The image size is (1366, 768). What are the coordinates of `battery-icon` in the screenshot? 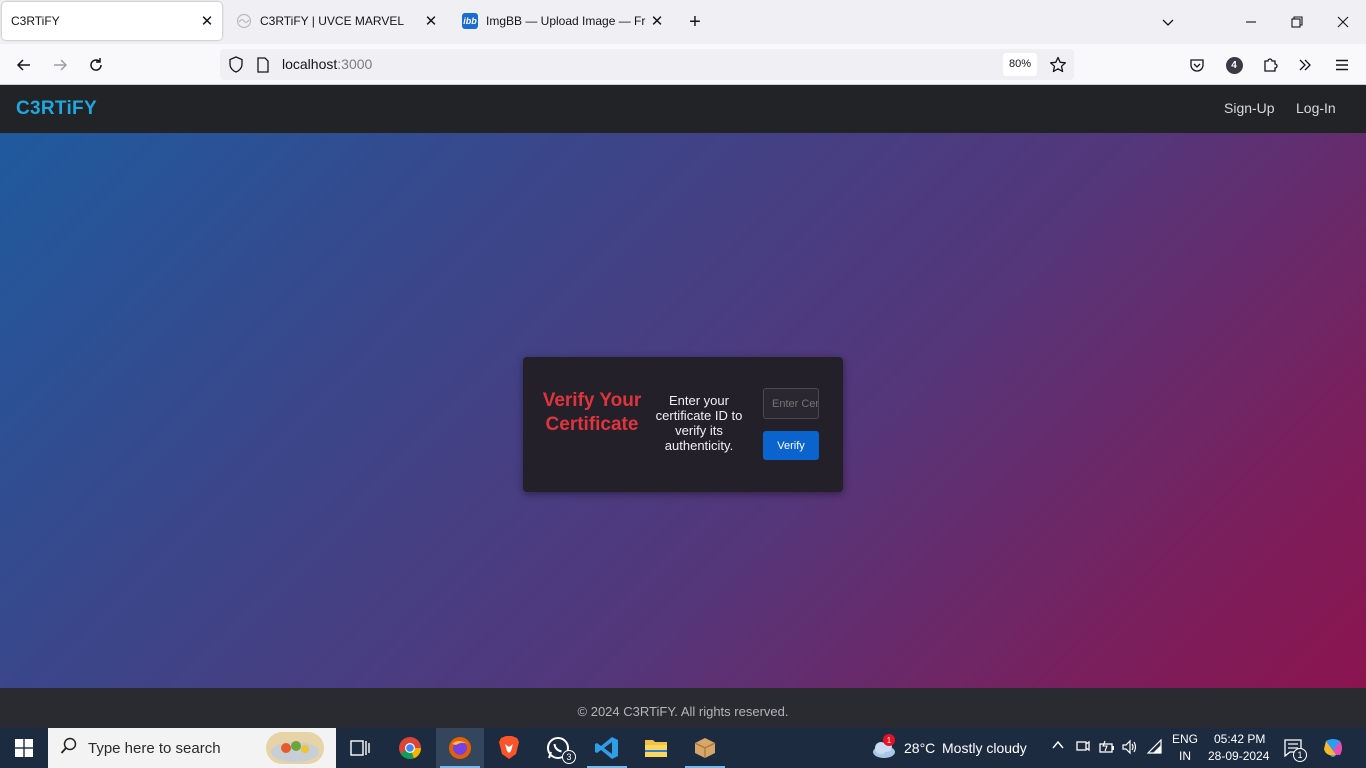 It's located at (1107, 748).